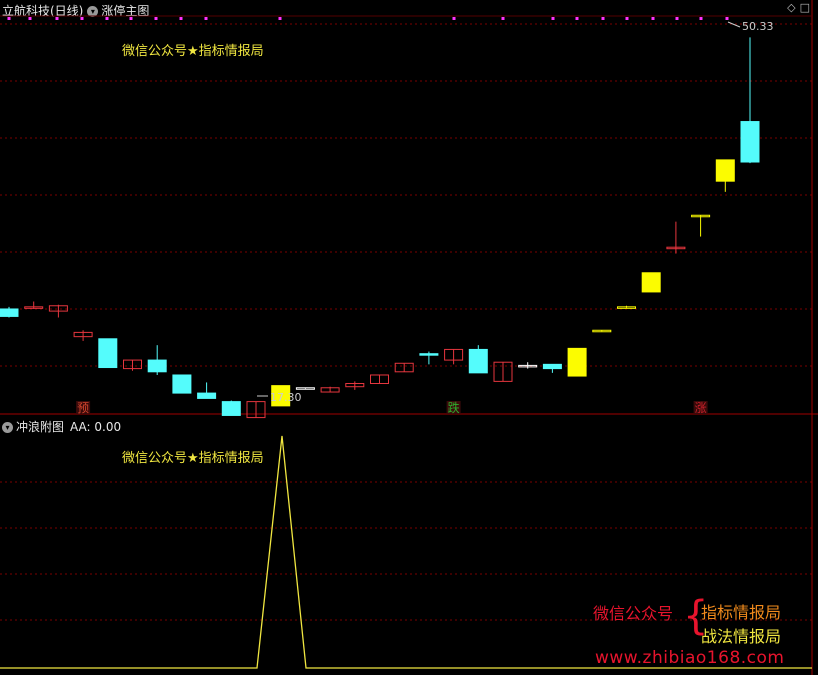 The image size is (818, 675). What do you see at coordinates (286, 397) in the screenshot?
I see `low-price-label: 17.30` at bounding box center [286, 397].